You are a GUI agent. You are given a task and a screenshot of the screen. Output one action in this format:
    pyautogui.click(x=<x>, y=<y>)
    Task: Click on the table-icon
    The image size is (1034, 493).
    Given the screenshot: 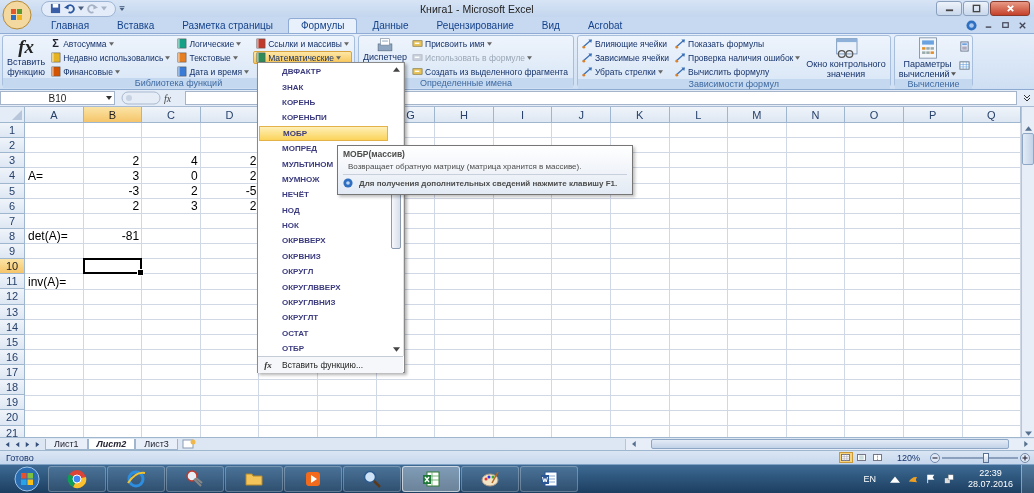 What is the action you would take?
    pyautogui.click(x=965, y=65)
    